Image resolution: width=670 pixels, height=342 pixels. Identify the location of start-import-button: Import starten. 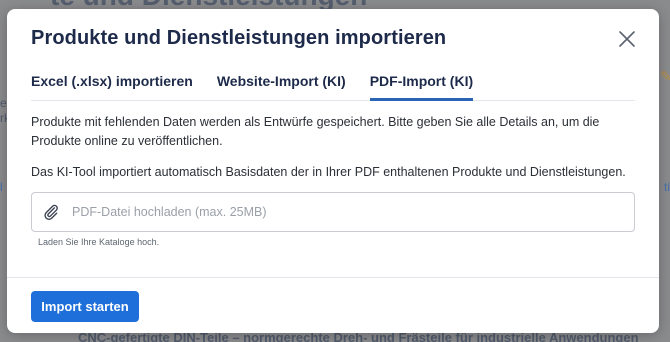
(85, 306).